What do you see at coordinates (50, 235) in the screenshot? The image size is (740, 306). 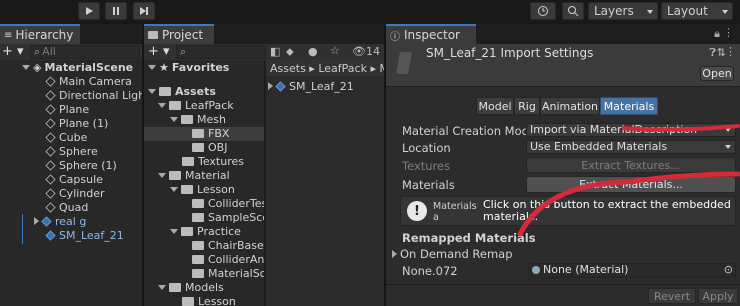 I see `prefab-icon` at bounding box center [50, 235].